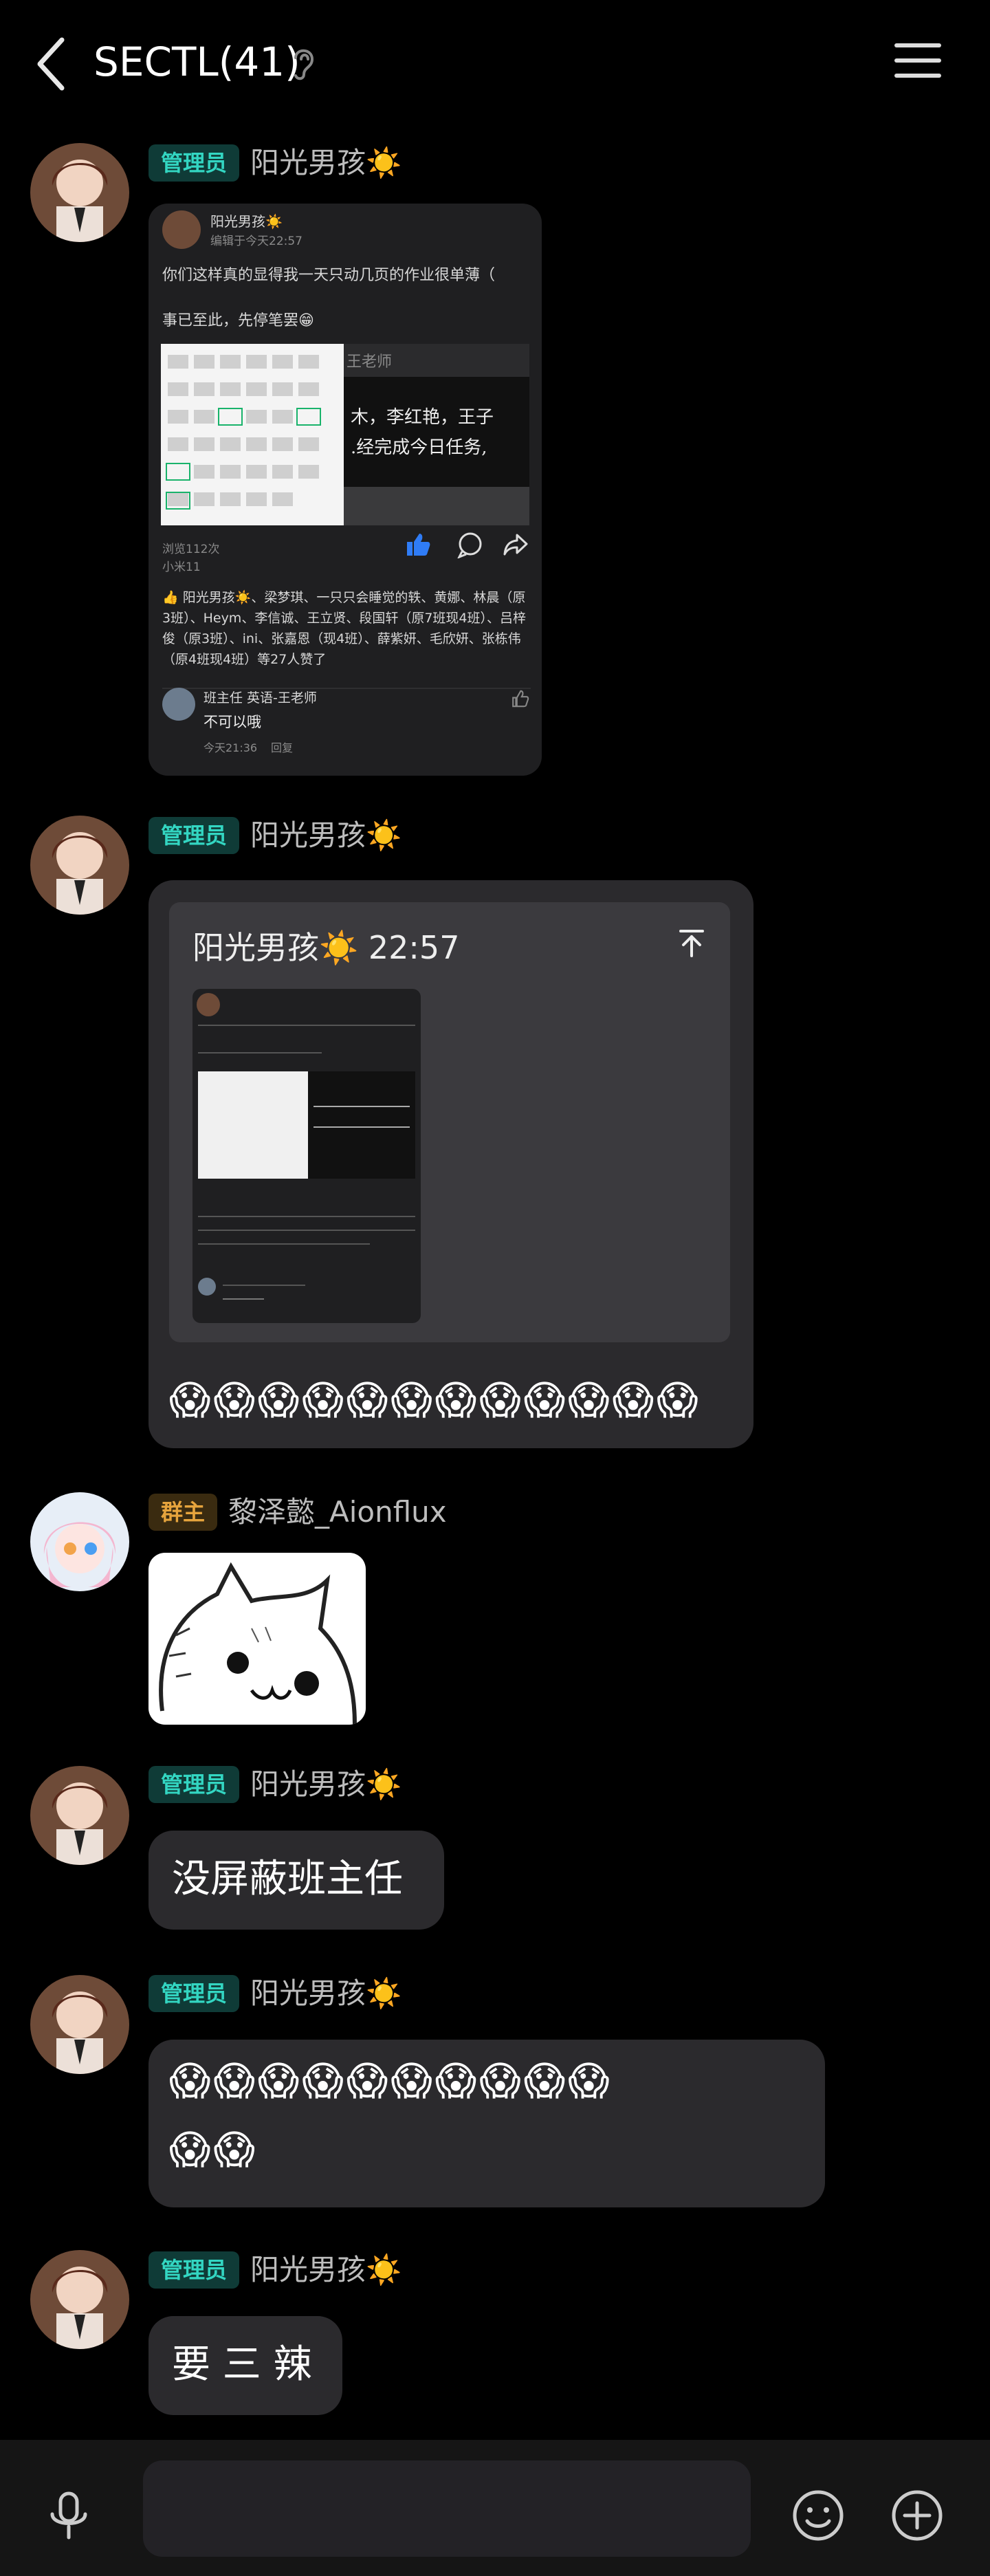  Describe the element at coordinates (369, 362) in the screenshot. I see `image-text: 王老师` at that location.